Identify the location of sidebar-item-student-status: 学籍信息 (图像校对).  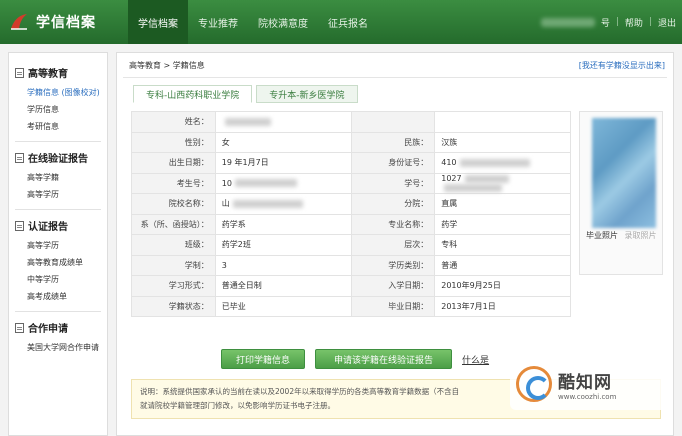
(58, 92).